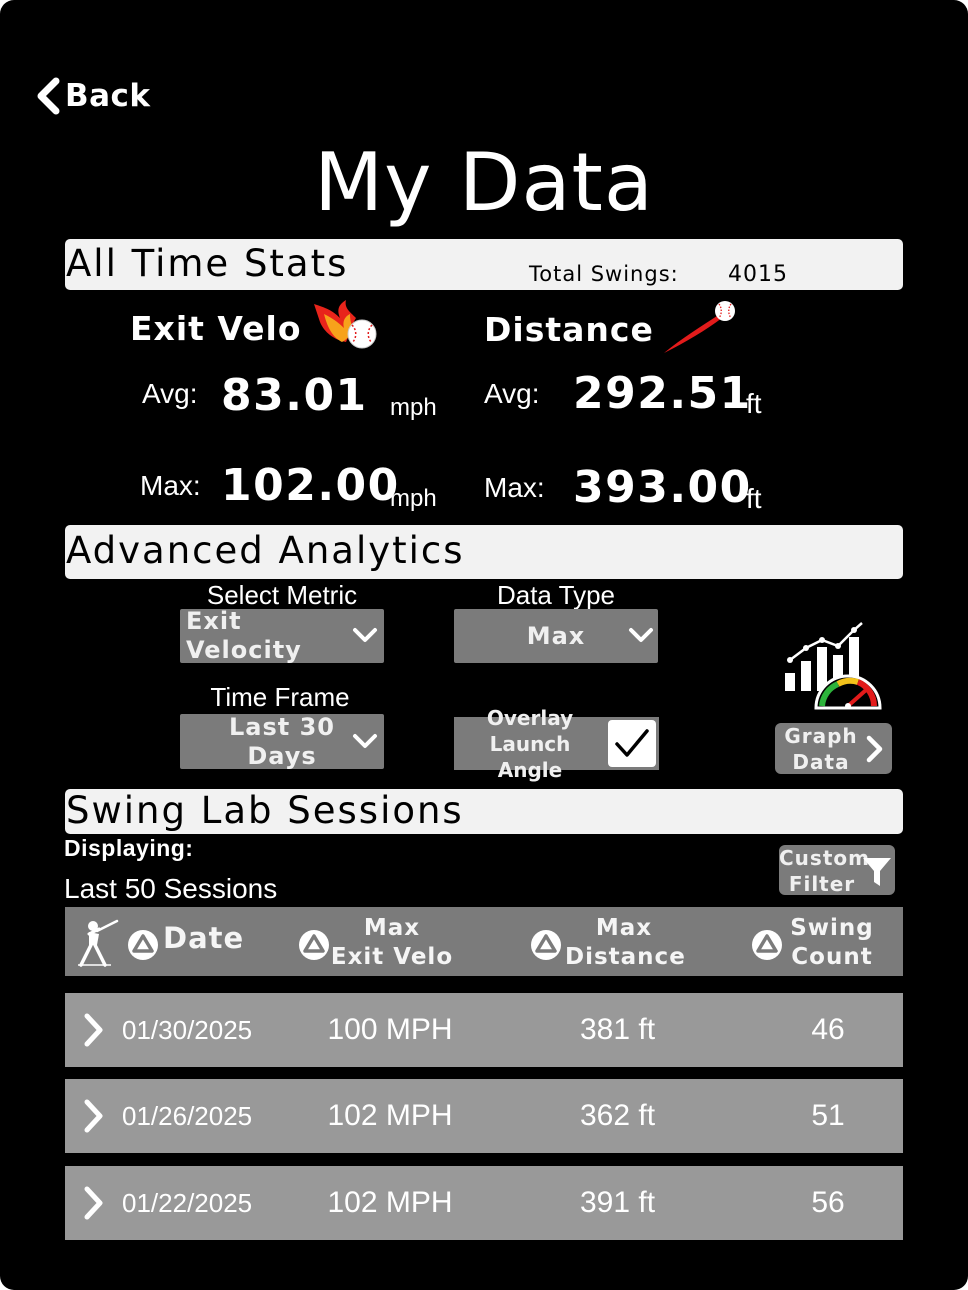  What do you see at coordinates (170, 393) in the screenshot?
I see `exit-velo-avg-label: Avg:` at bounding box center [170, 393].